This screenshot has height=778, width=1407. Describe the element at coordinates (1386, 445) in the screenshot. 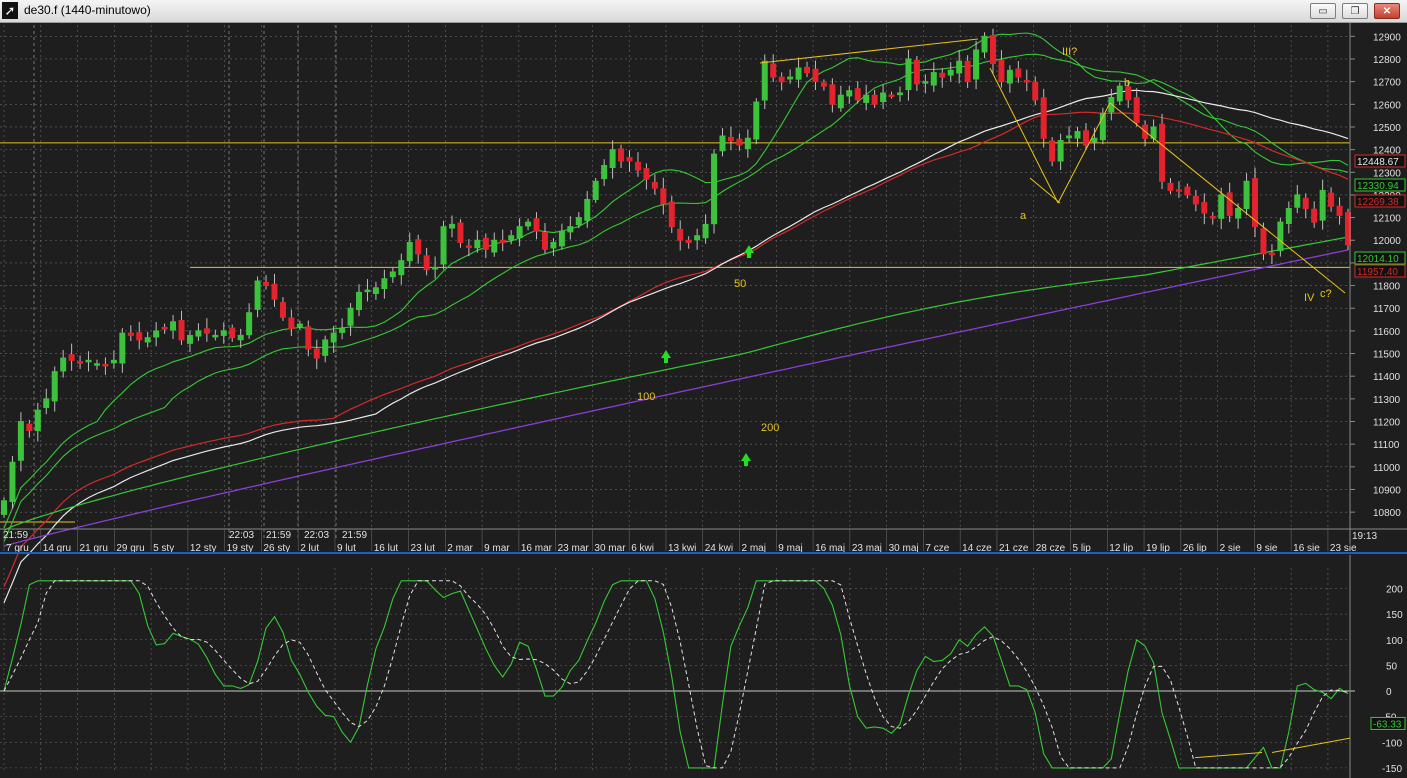

I see `price-tick-label: 11100` at that location.